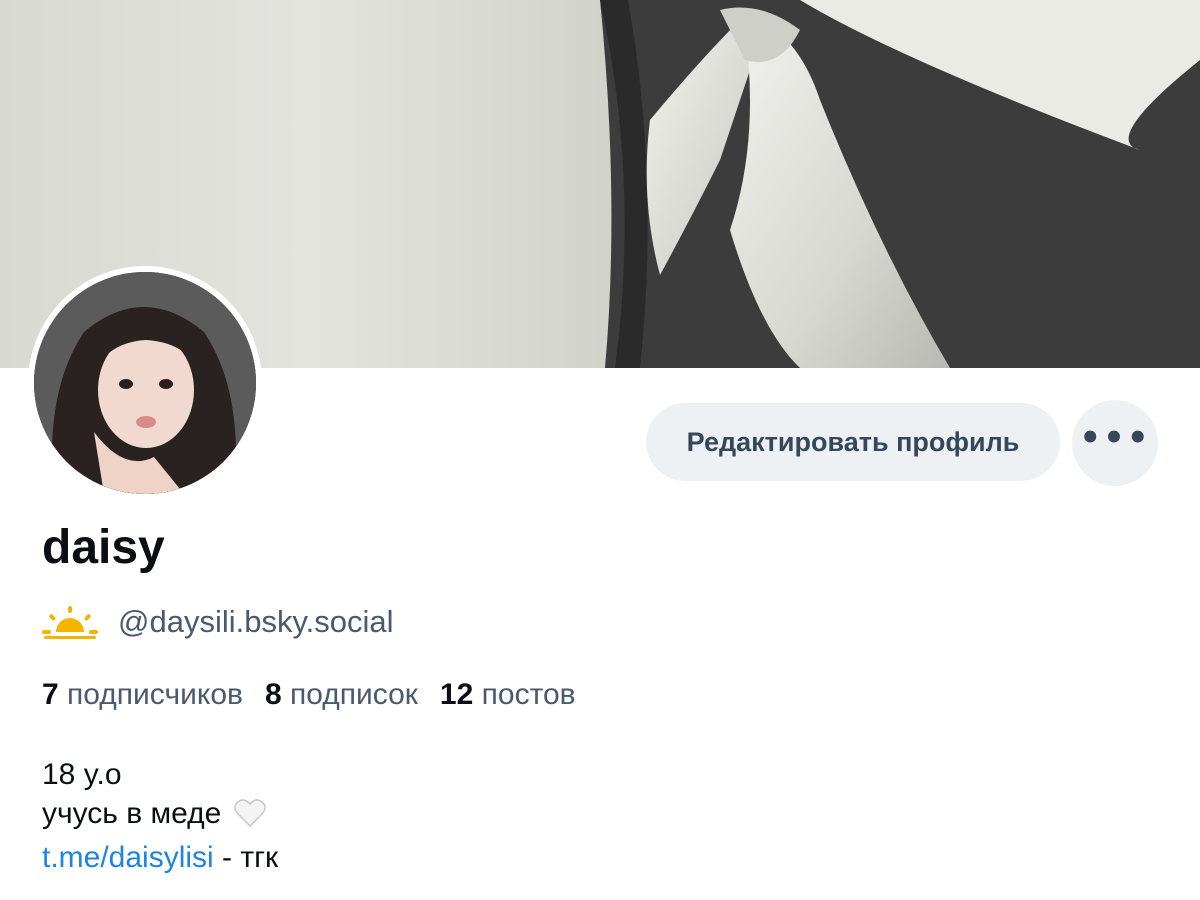 The image size is (1200, 900). I want to click on bio-study-text: учусь в меде, so click(132, 813).